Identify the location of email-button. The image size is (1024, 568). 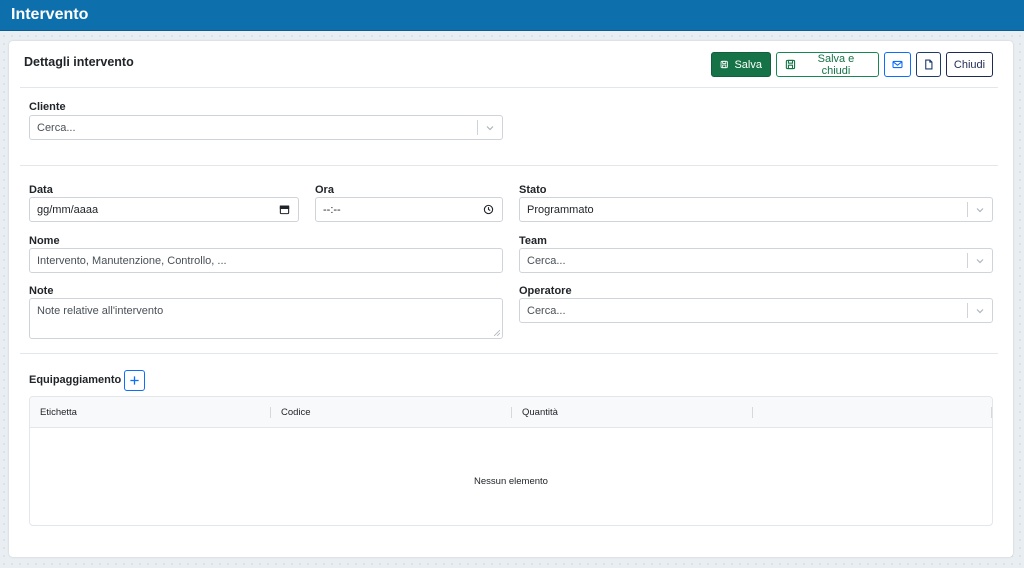
(897, 64).